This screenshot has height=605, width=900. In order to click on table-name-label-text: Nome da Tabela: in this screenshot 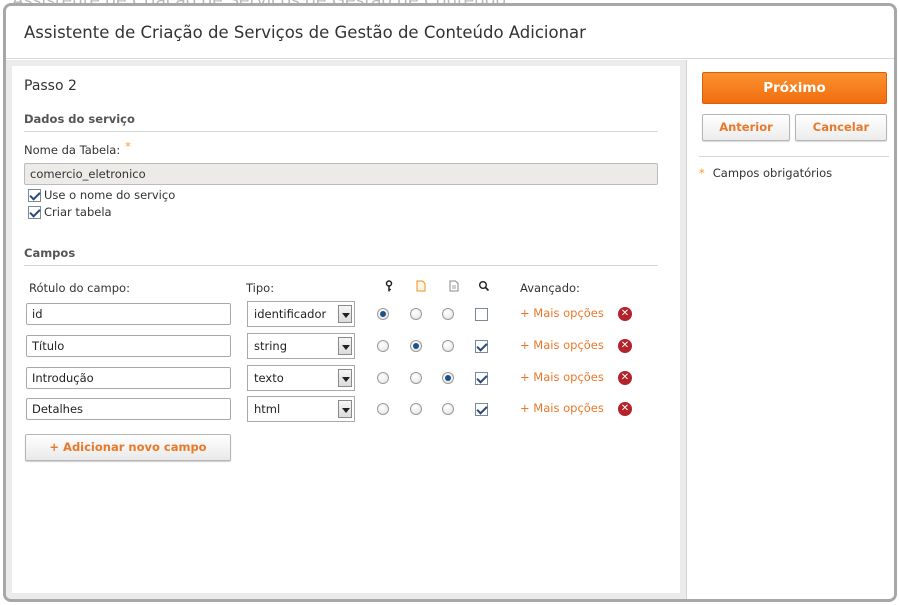, I will do `click(72, 150)`.